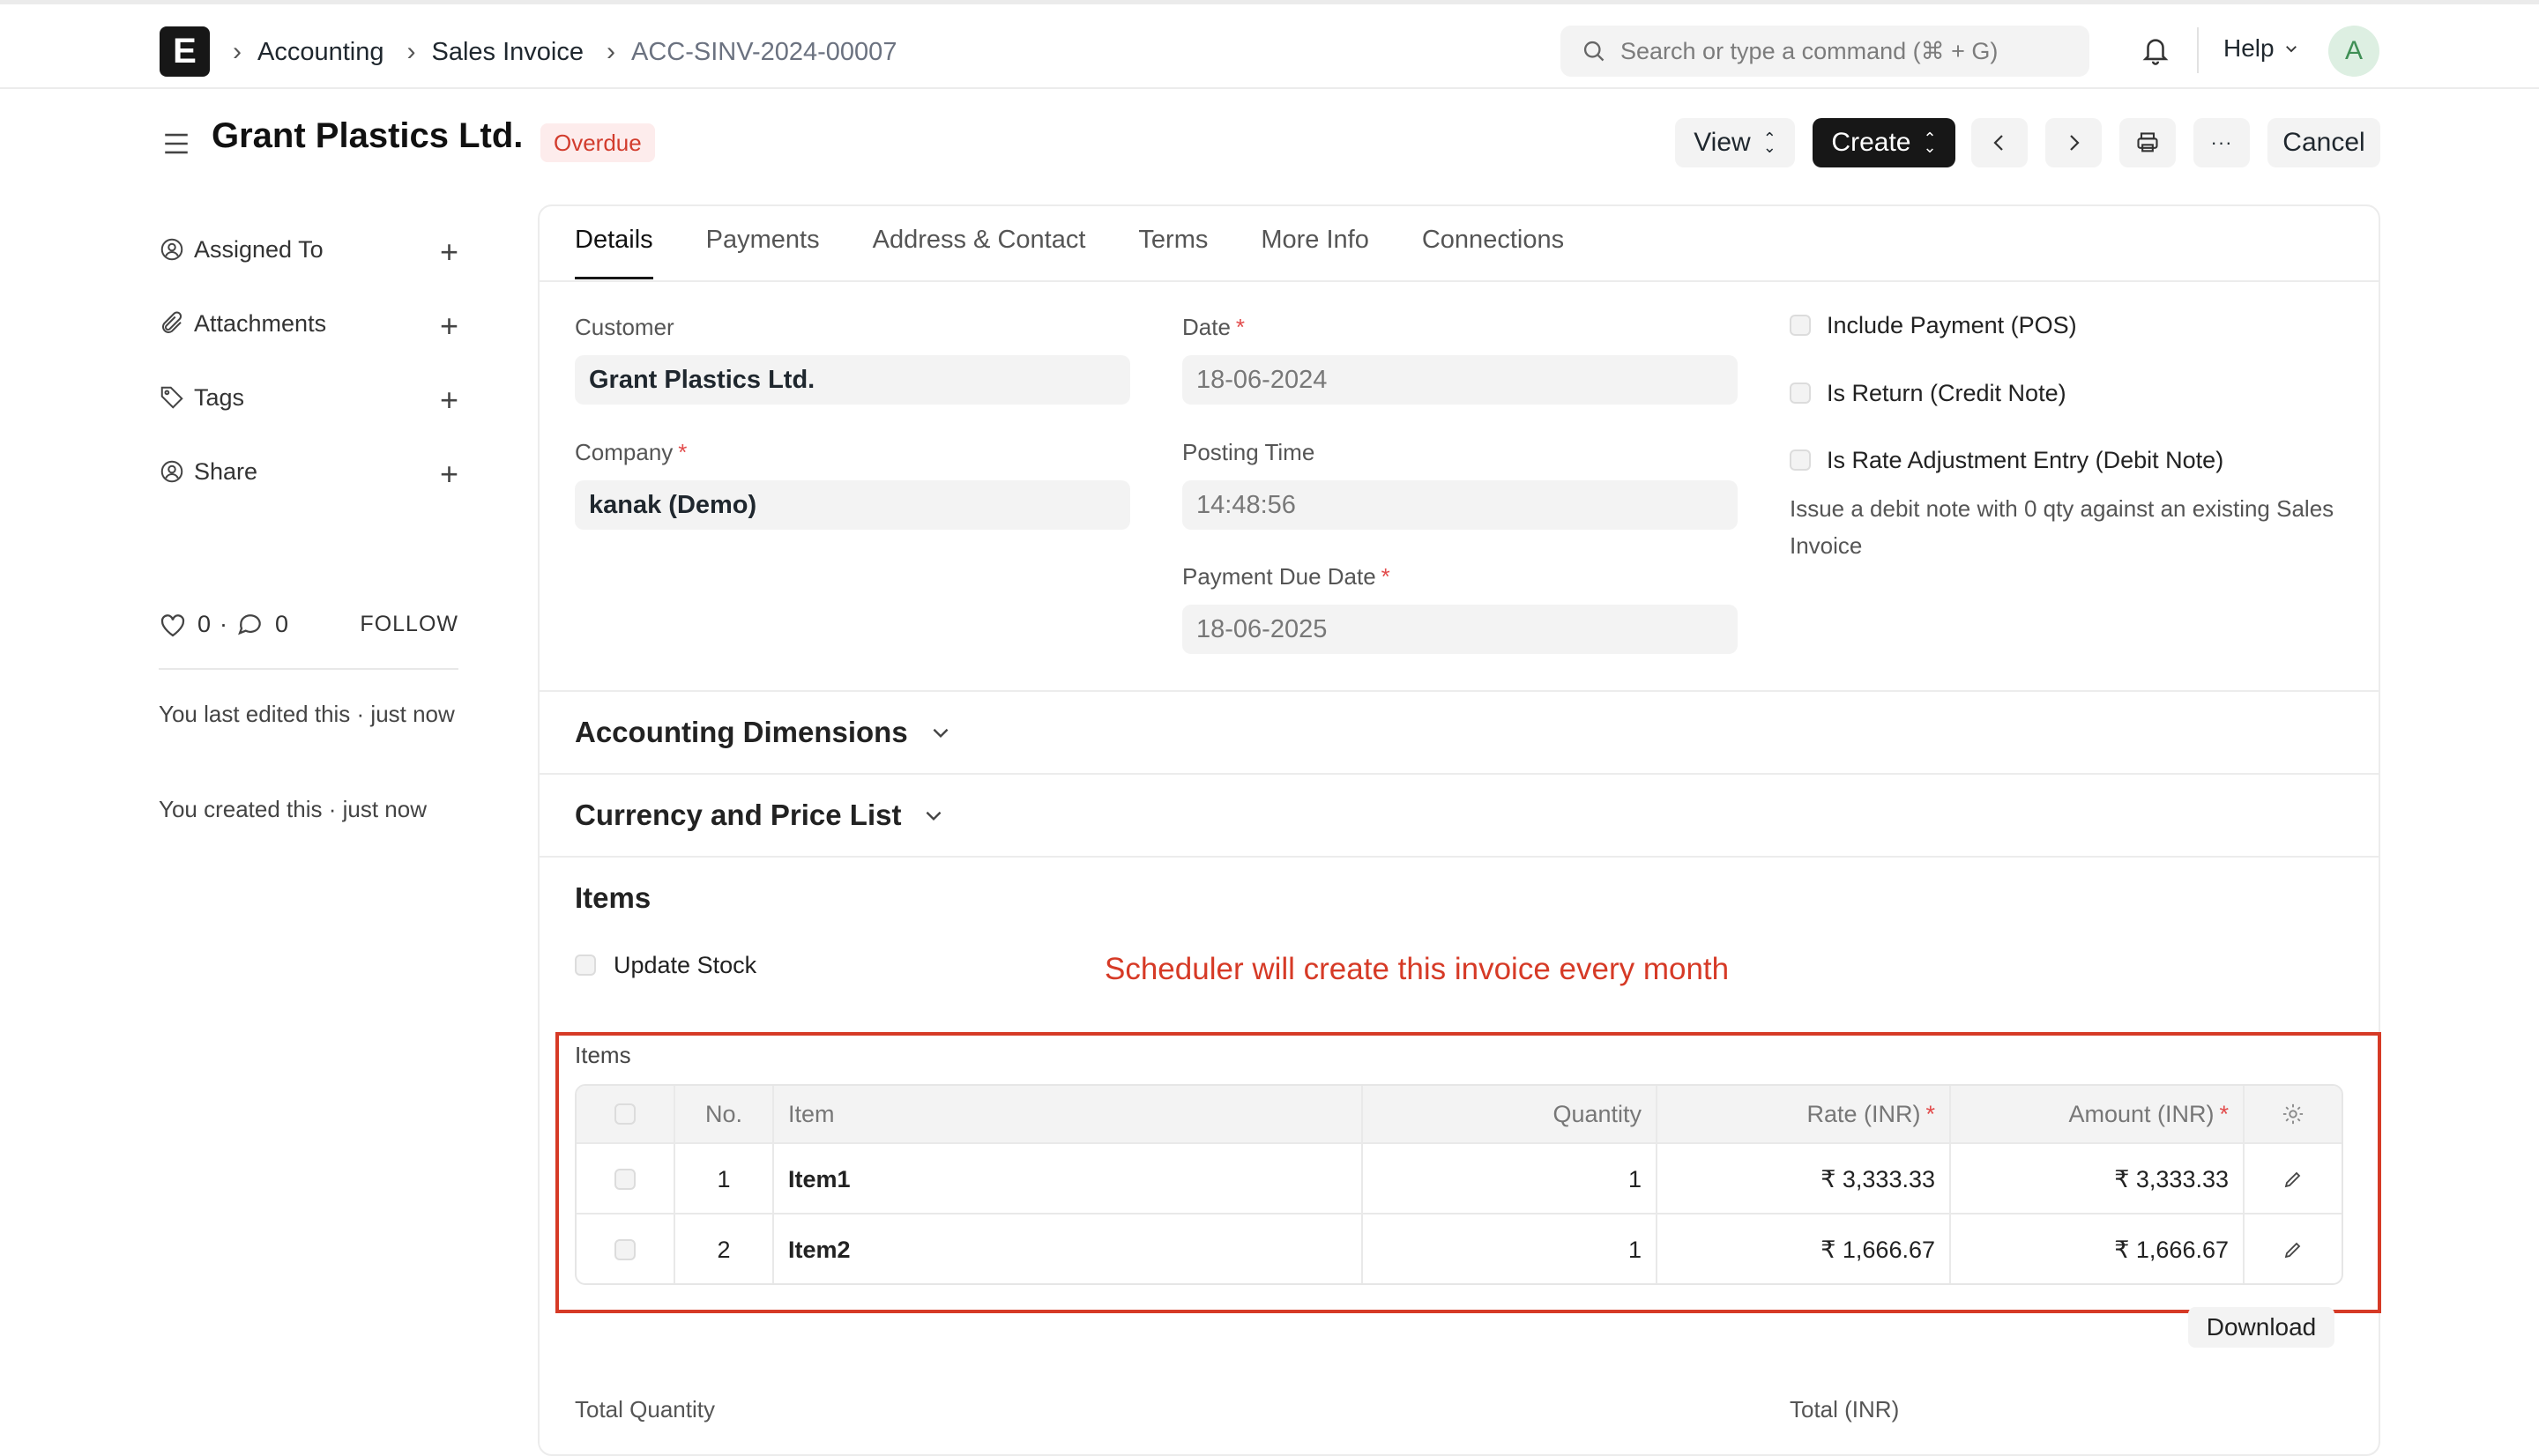 The image size is (2539, 1456). Describe the element at coordinates (1952, 325) in the screenshot. I see `include-payment-label: Include Payment (POS)` at that location.